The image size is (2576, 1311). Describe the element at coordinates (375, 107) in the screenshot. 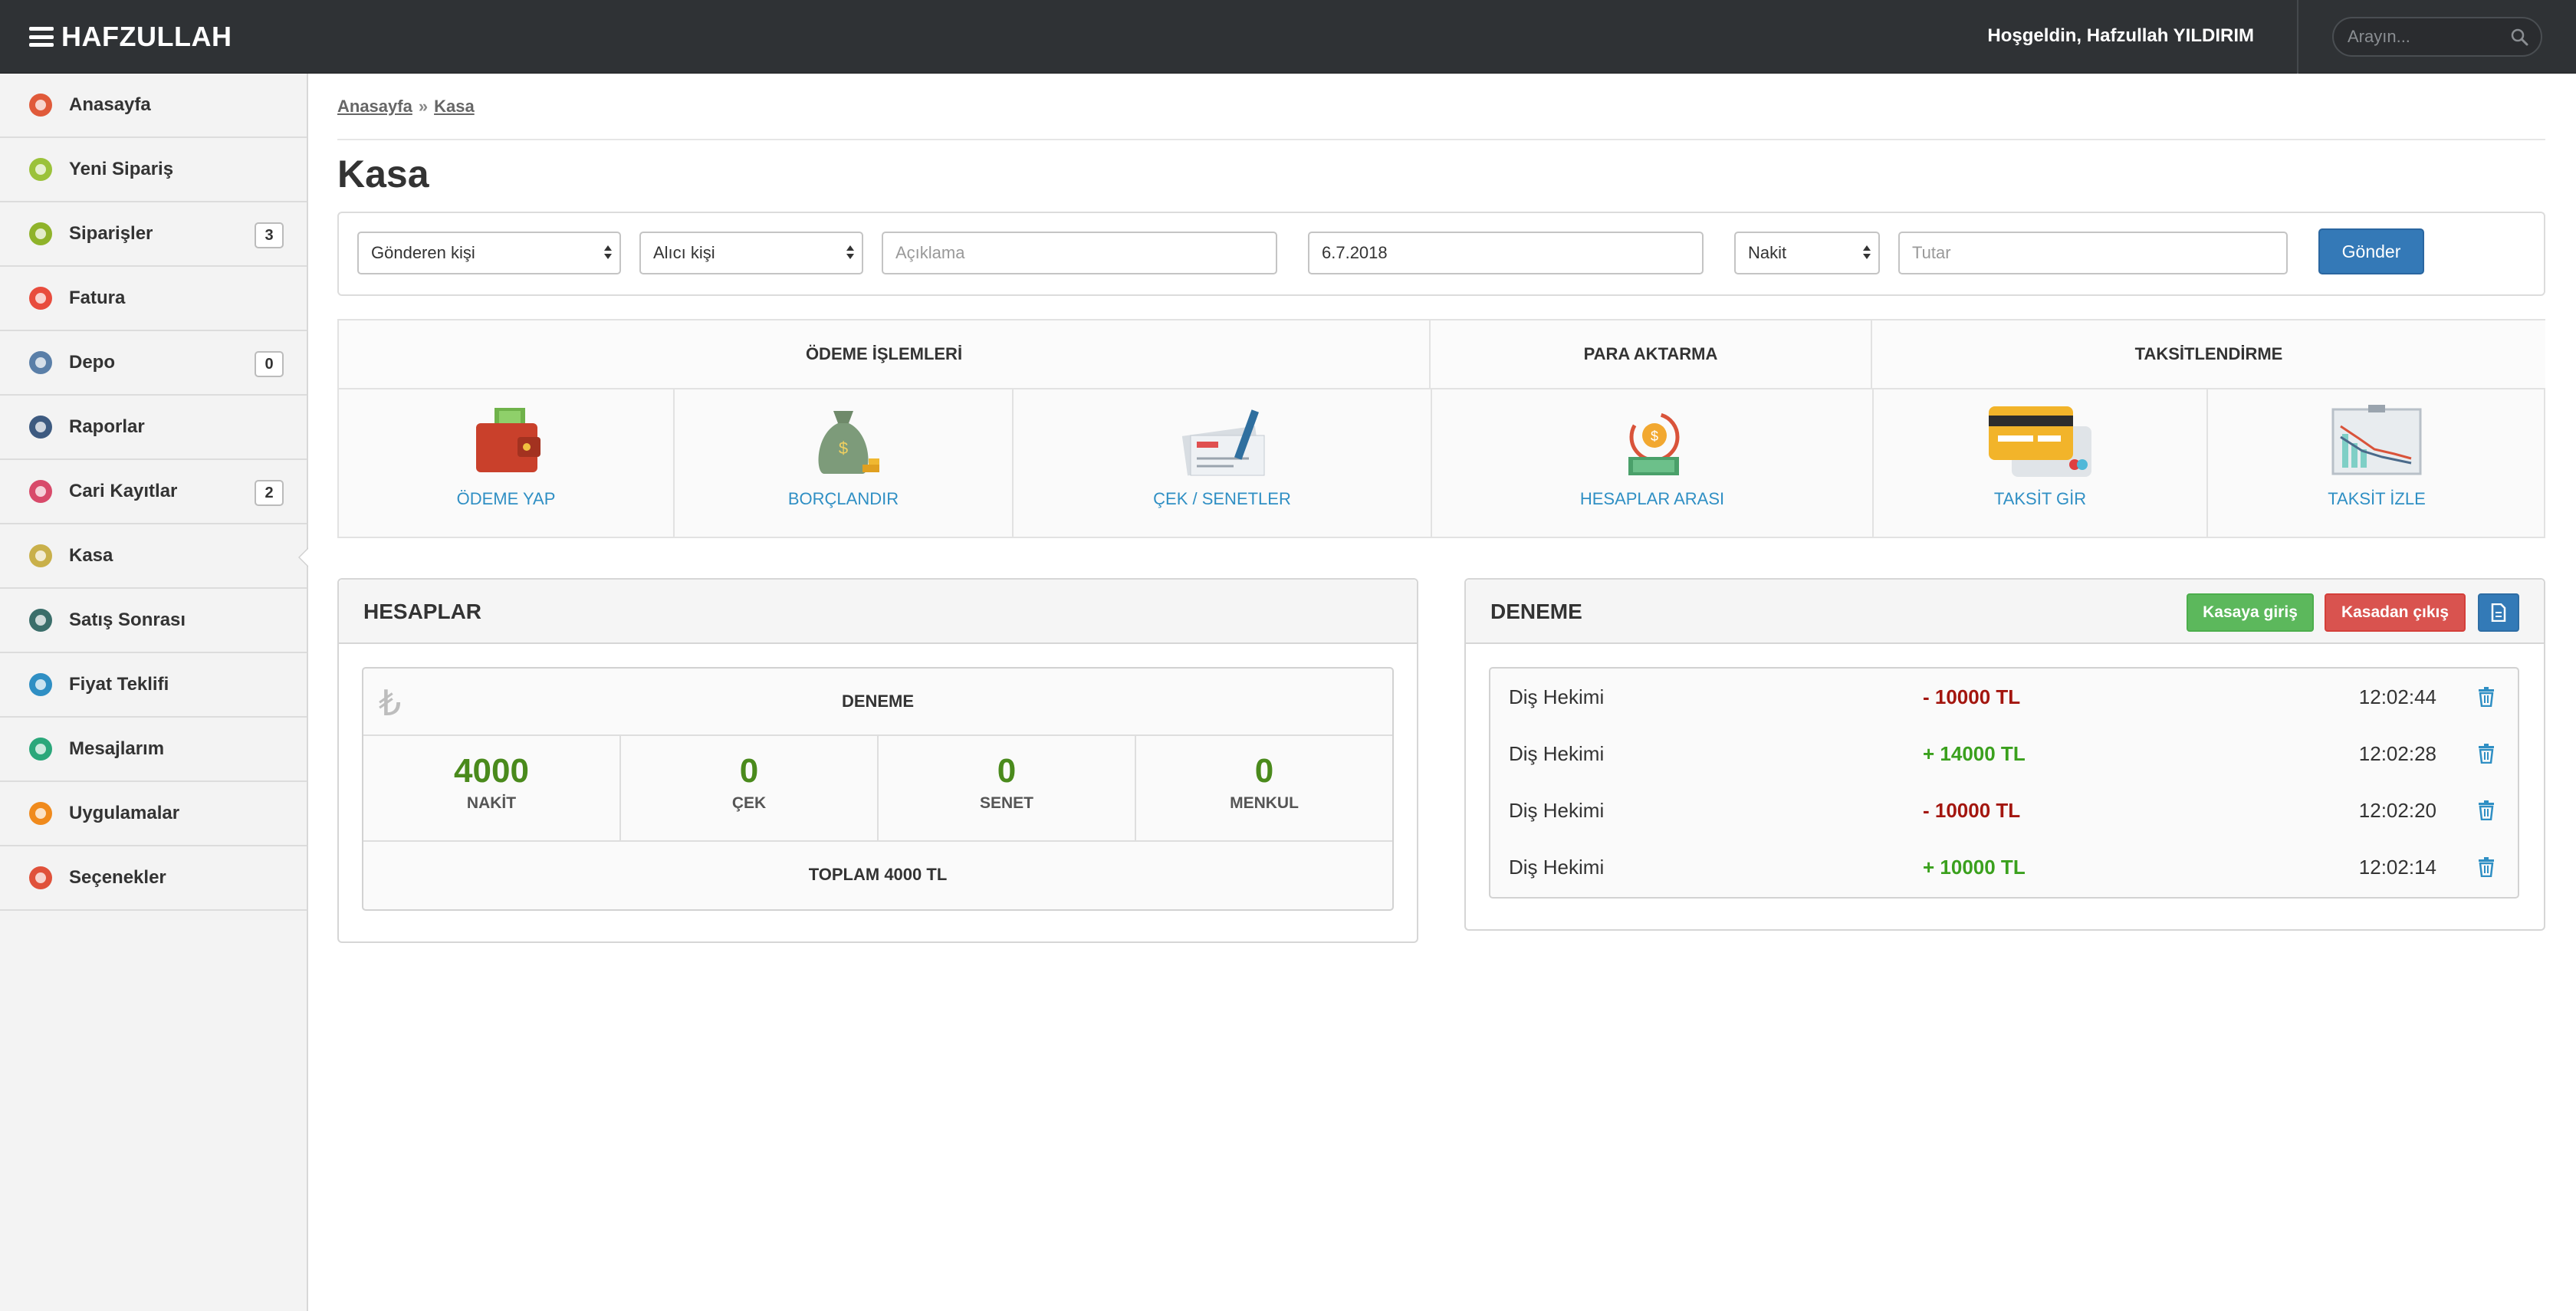

I see `breadcrumb-home-link: Anasayfa` at that location.